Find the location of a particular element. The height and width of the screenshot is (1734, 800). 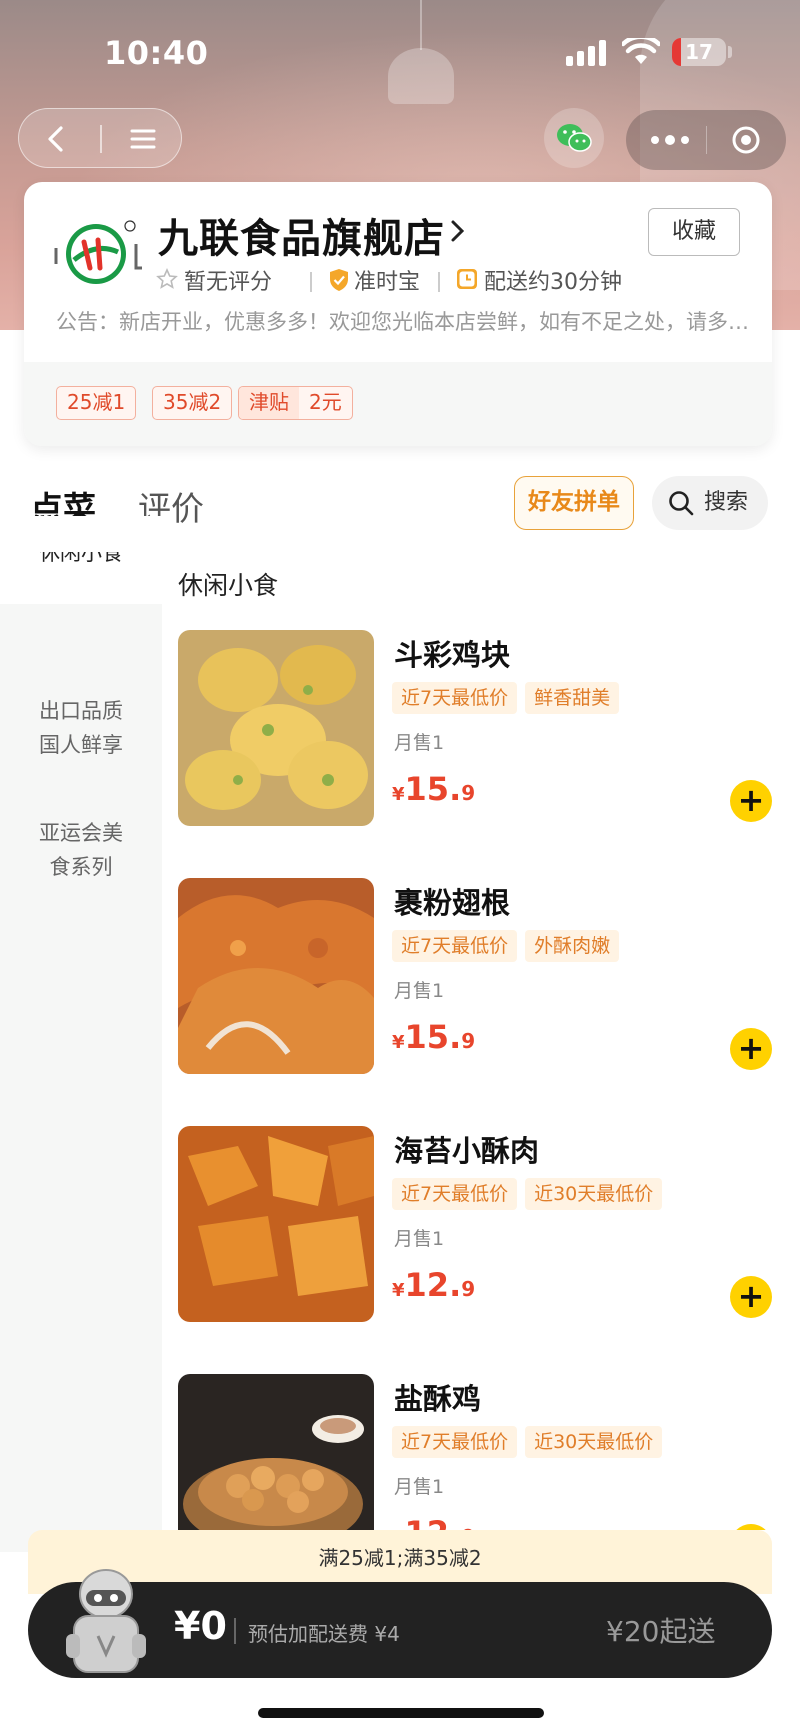

home-indicator is located at coordinates (401, 1713).